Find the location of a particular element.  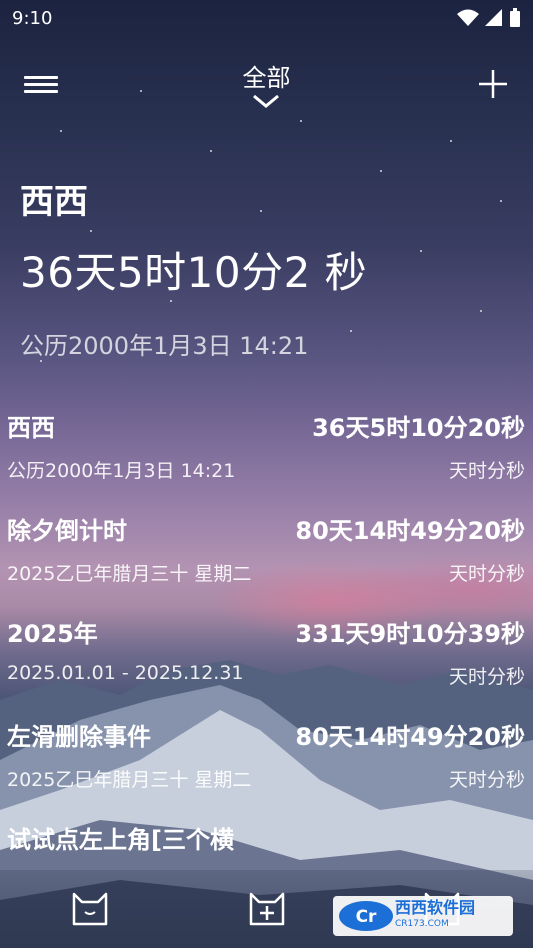

event-item: 除夕倒计时 80天14时49分20秒 2025乙巳年腊月三十 星期二 天时分秒 is located at coordinates (266, 556).